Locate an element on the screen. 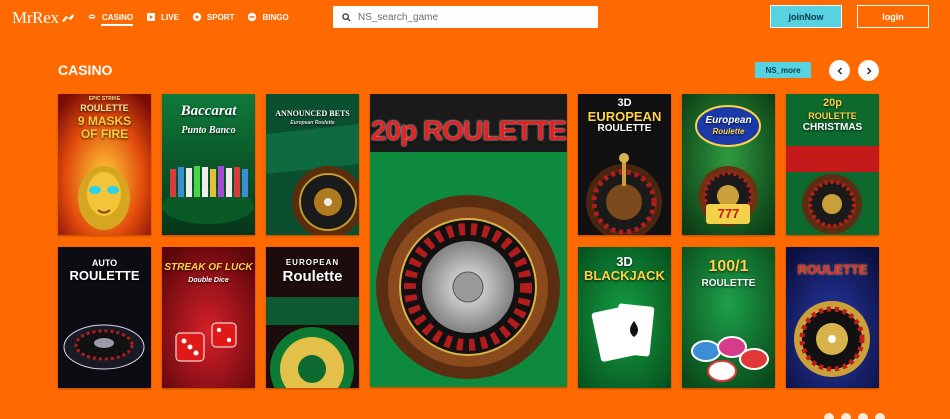  main-nav: CASINO LIVE SPORT BINGO is located at coordinates (194, 19).